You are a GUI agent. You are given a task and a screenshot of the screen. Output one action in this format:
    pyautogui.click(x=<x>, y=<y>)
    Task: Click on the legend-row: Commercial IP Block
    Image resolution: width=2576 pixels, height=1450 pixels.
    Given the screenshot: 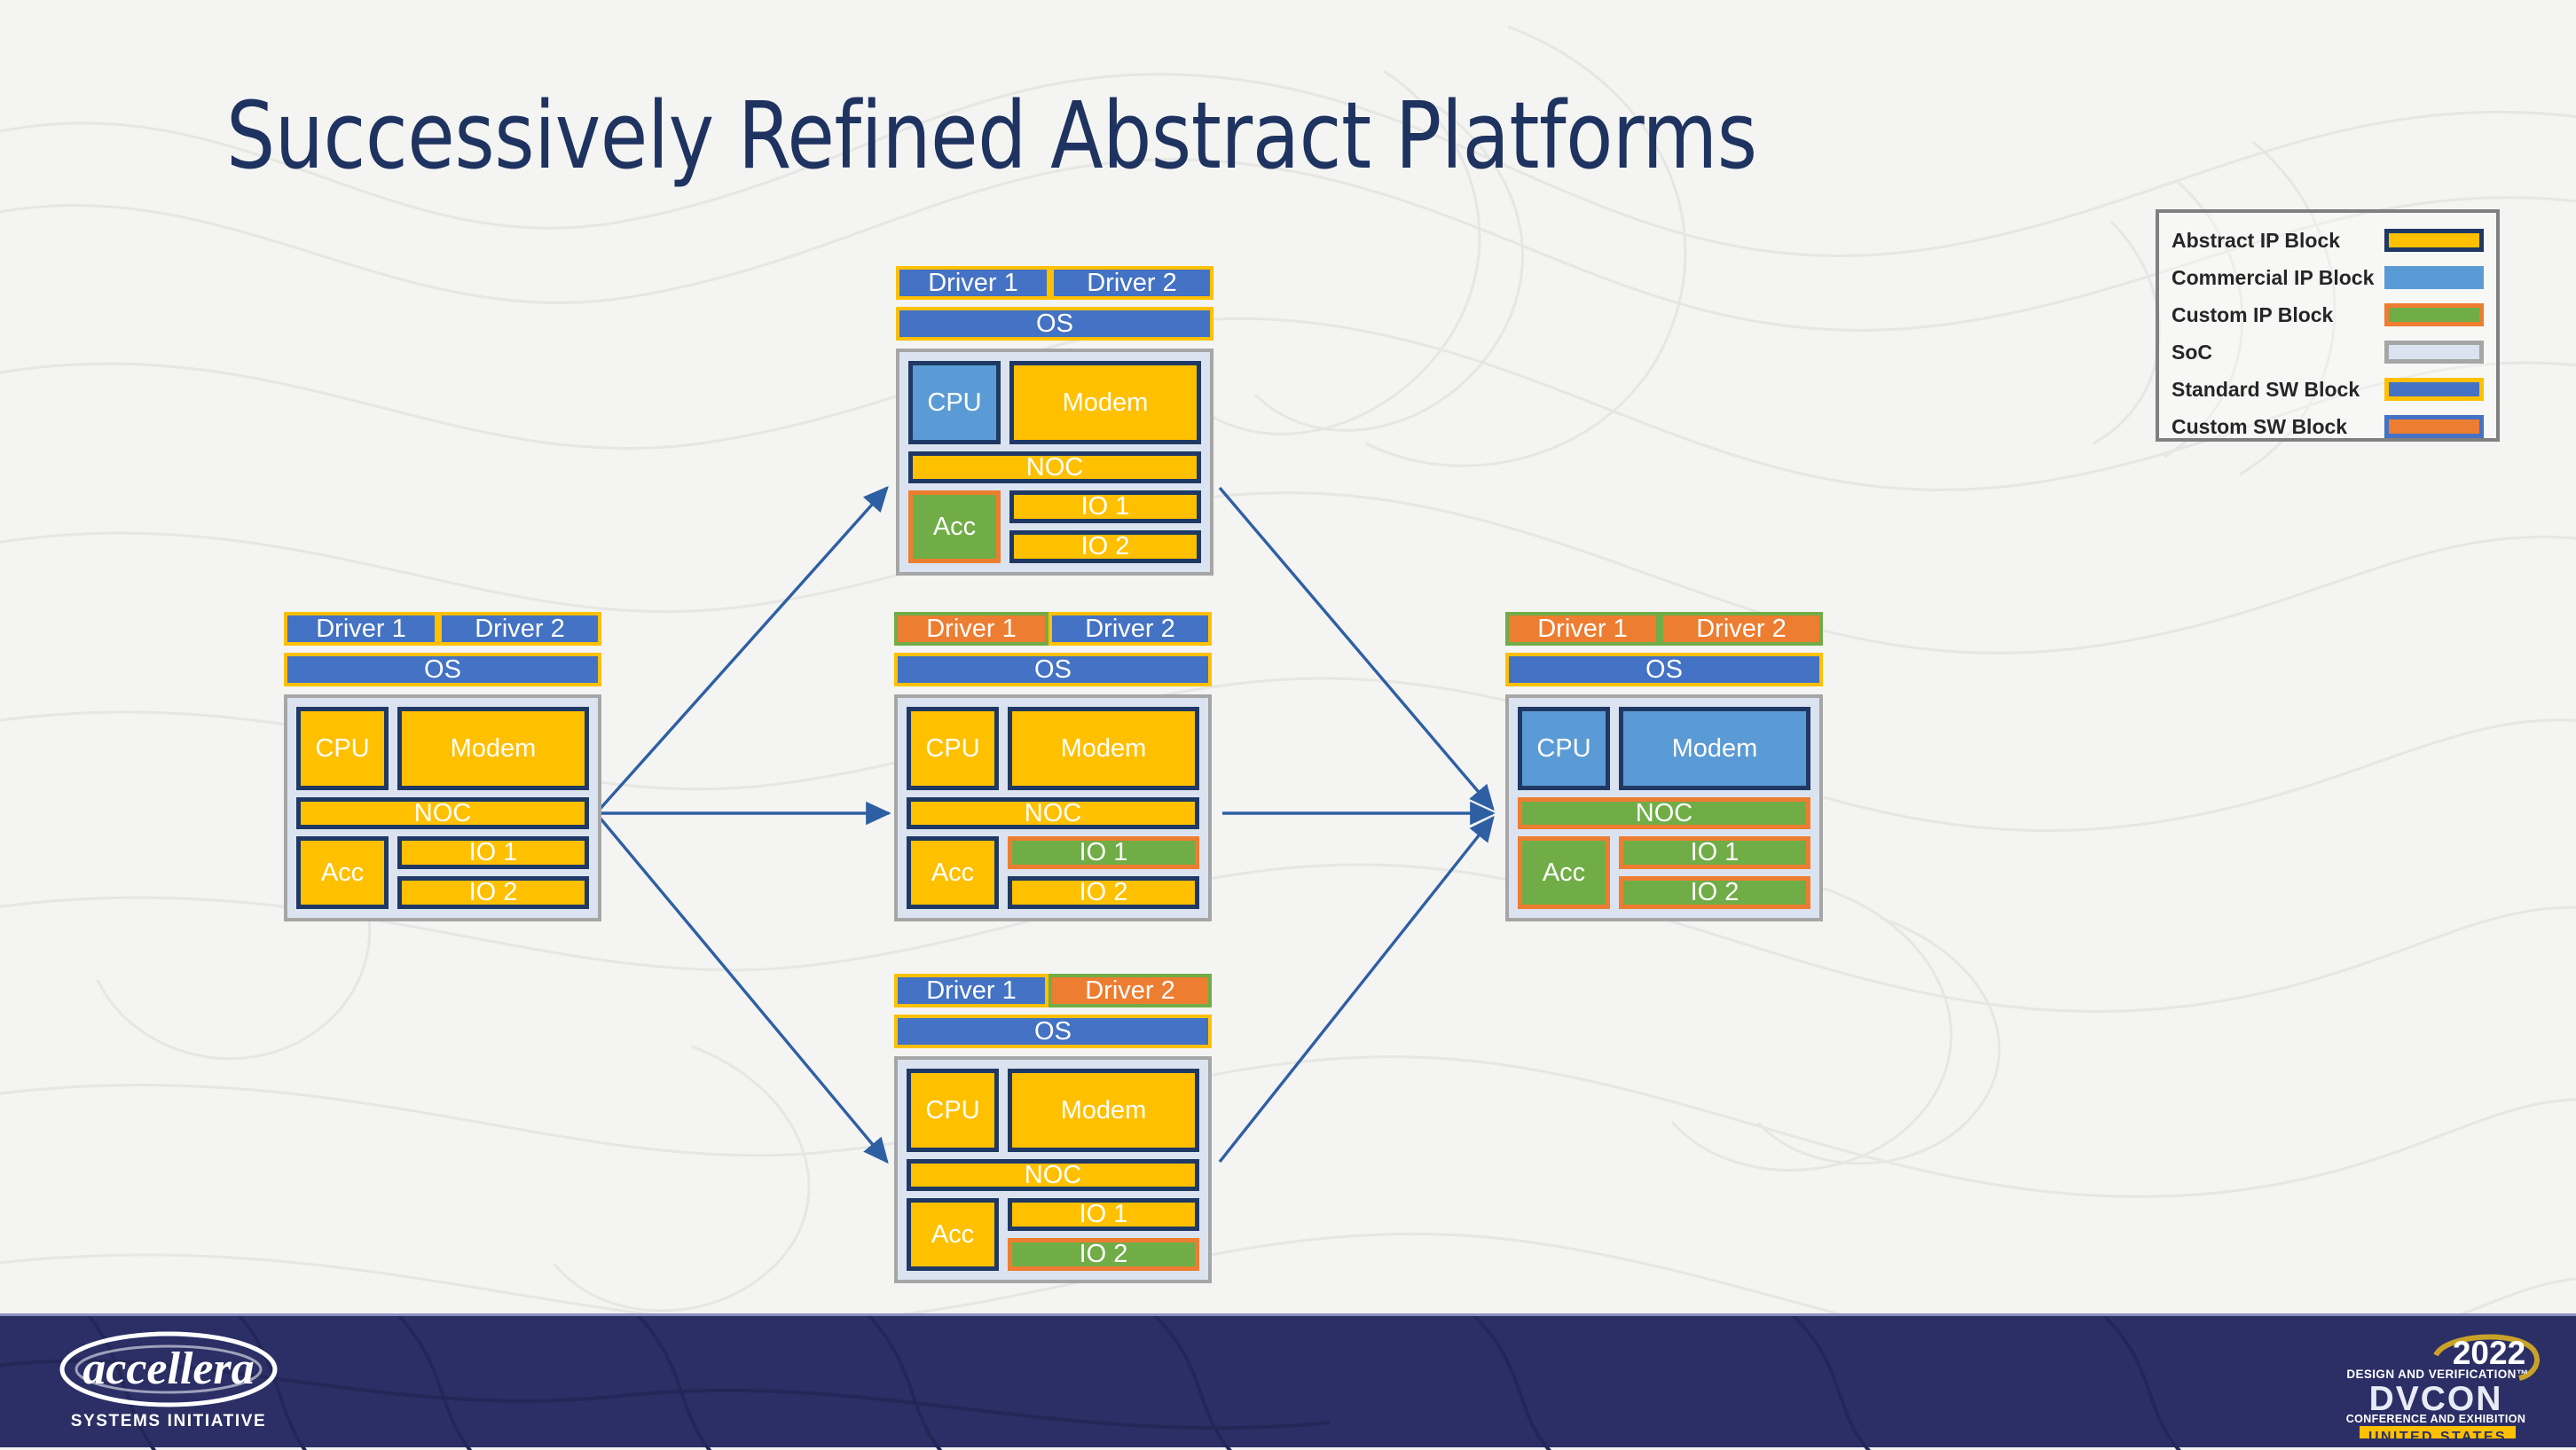 What is the action you would take?
    pyautogui.click(x=2327, y=277)
    